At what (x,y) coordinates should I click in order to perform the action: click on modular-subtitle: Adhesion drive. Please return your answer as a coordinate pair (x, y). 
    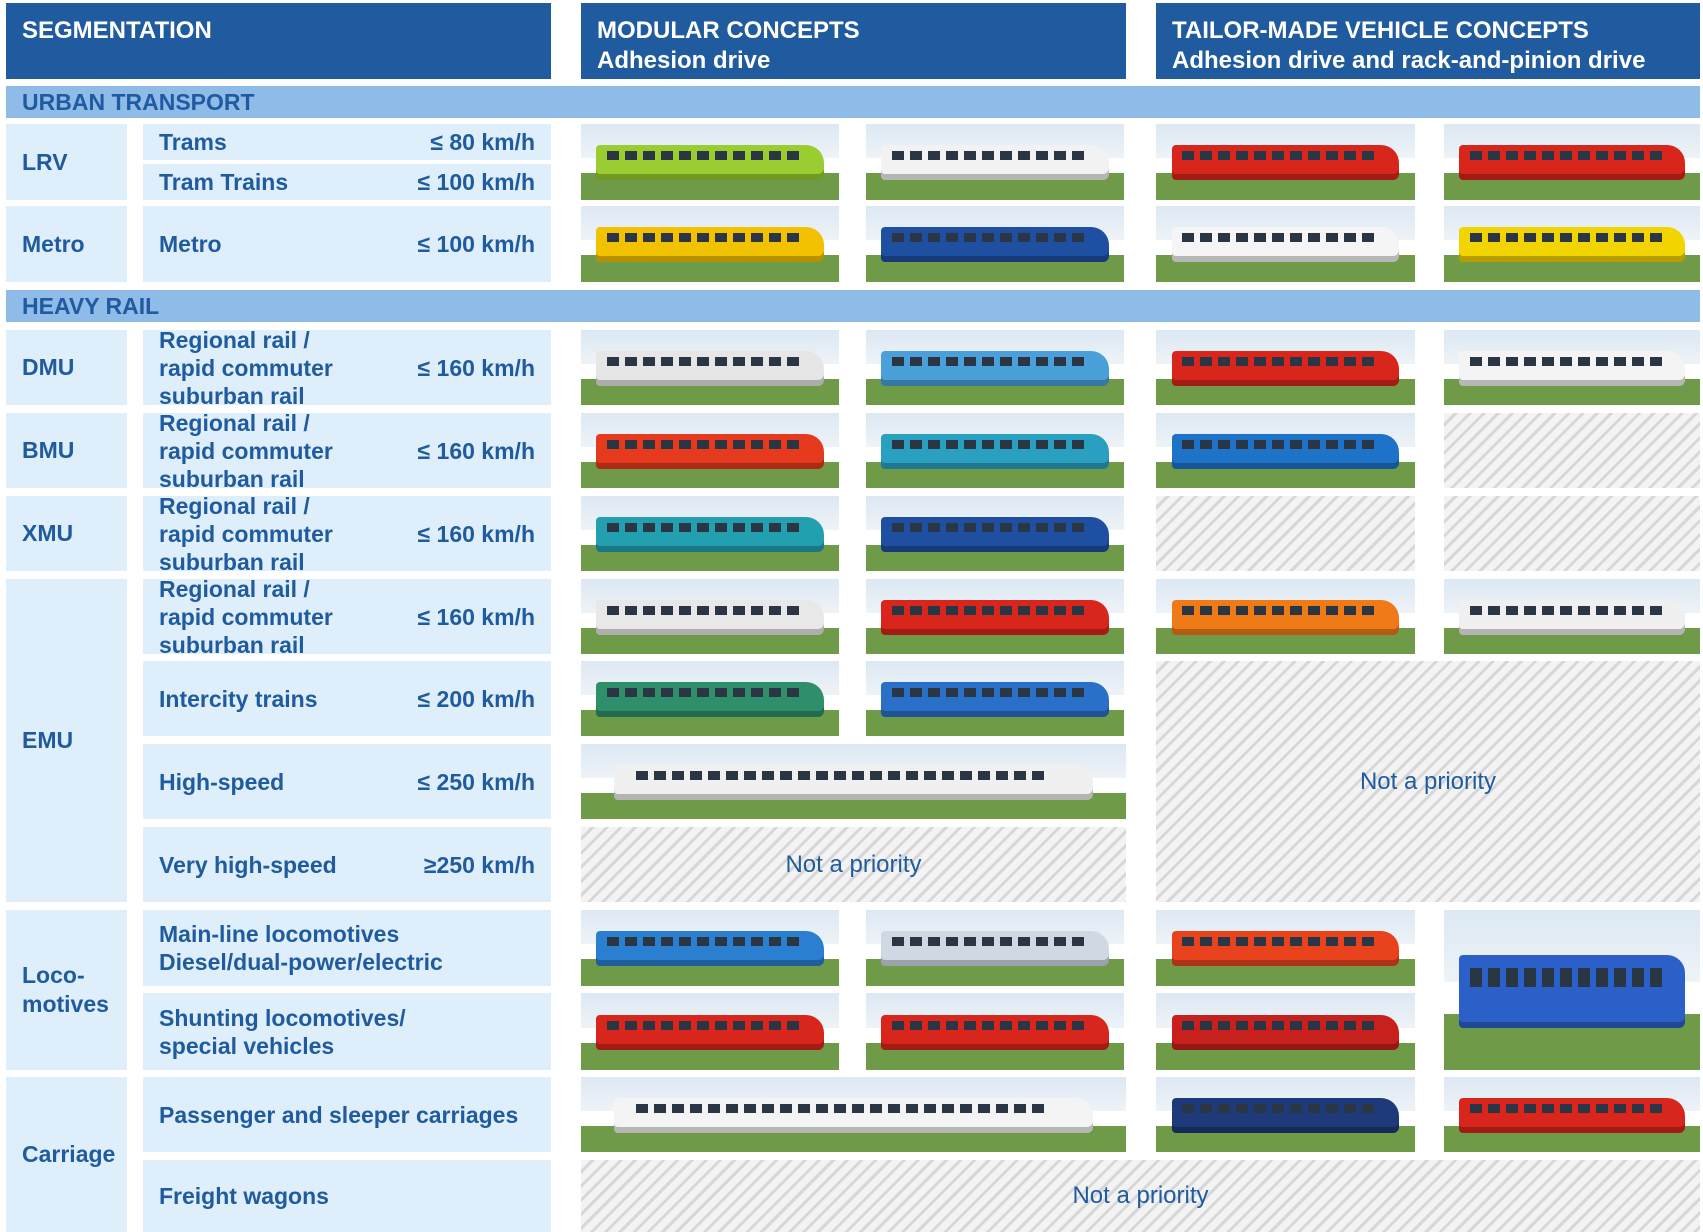
    Looking at the image, I should click on (684, 60).